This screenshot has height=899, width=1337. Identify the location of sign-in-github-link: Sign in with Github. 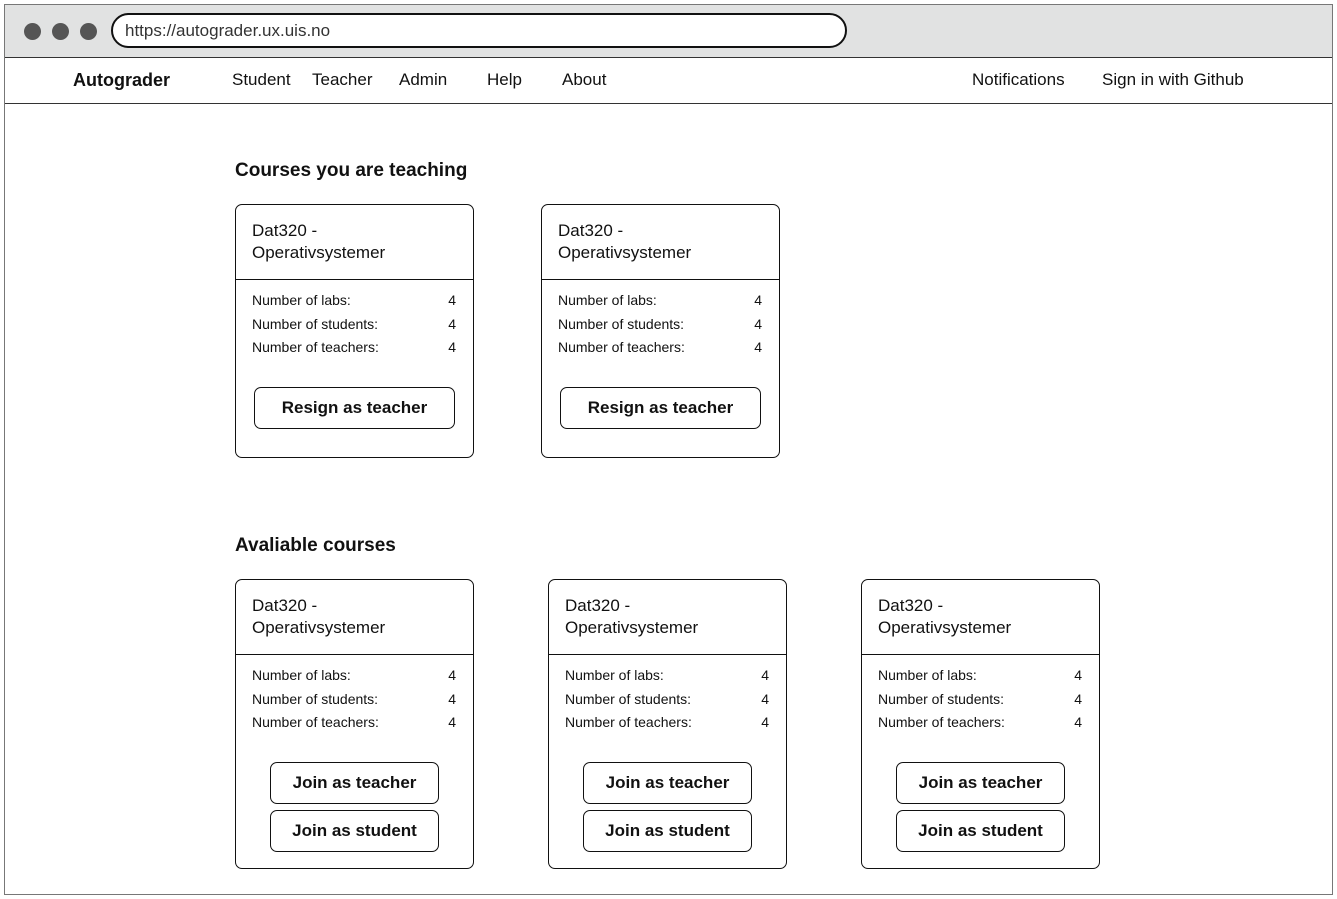
(1173, 80).